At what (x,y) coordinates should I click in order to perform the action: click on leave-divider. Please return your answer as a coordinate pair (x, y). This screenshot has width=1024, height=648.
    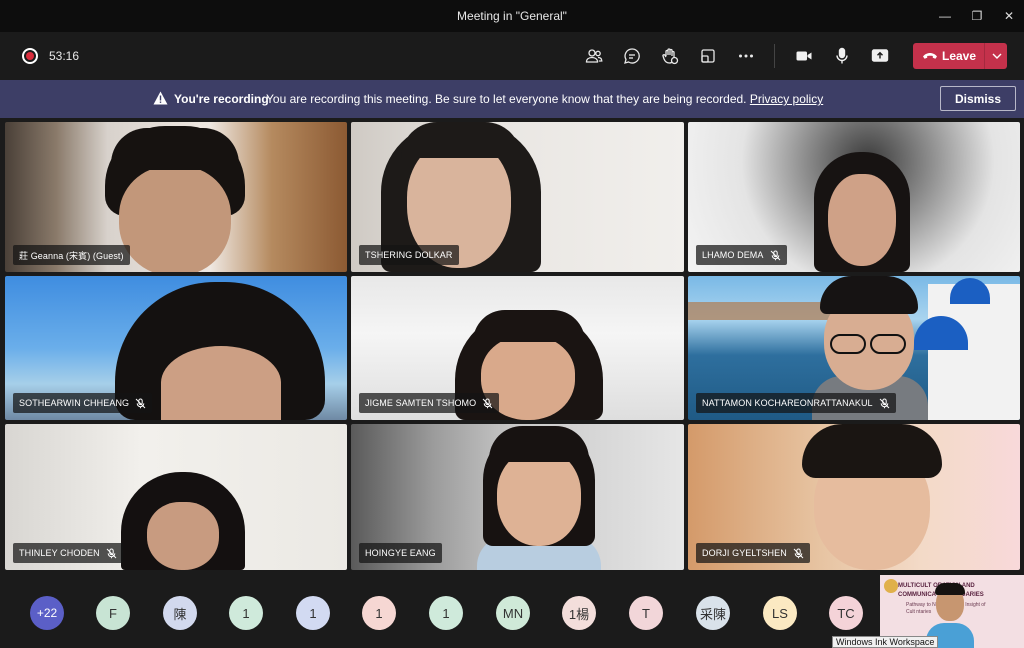
    Looking at the image, I should click on (984, 56).